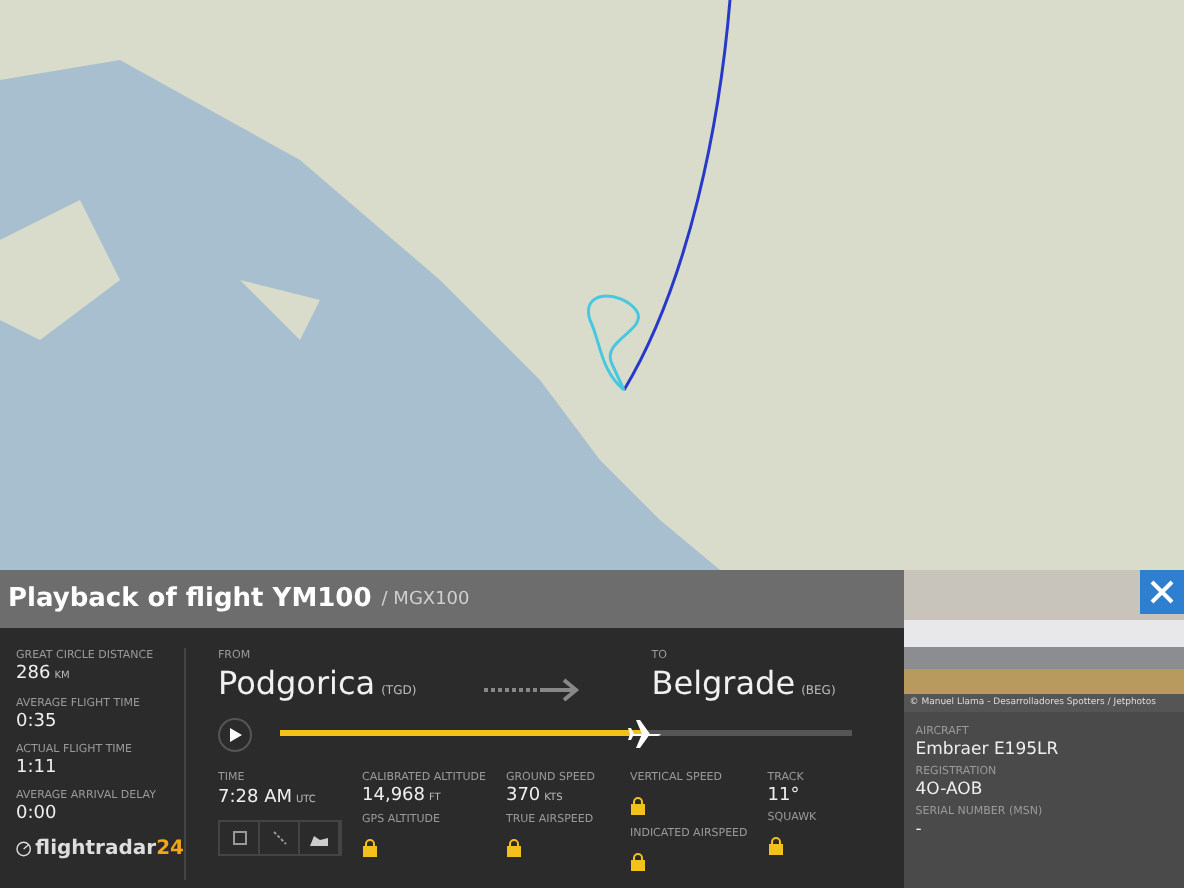 This screenshot has height=888, width=1184. Describe the element at coordinates (645, 734) in the screenshot. I see `plane-icon` at that location.